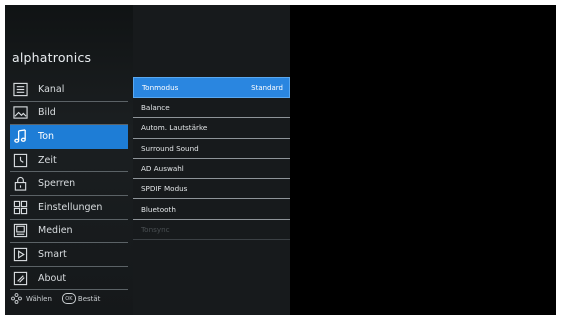 This screenshot has height=320, width=561. I want to click on select-hint-label: Wählen, so click(39, 298).